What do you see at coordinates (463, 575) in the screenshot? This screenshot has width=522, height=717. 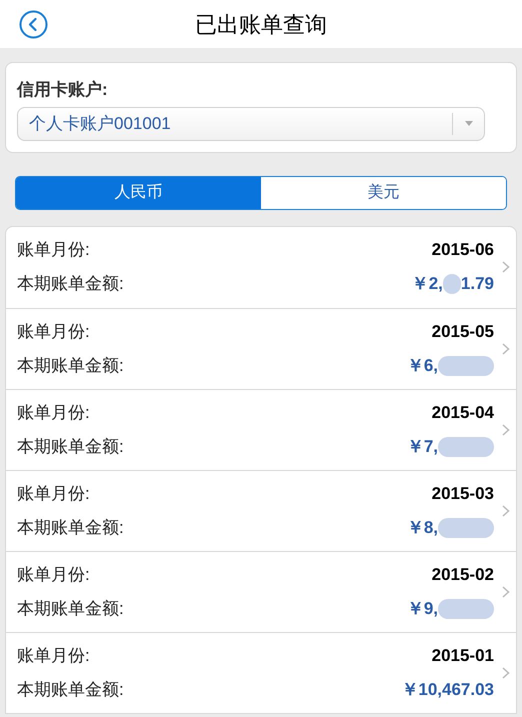 I see `bill-month: 2015-02` at bounding box center [463, 575].